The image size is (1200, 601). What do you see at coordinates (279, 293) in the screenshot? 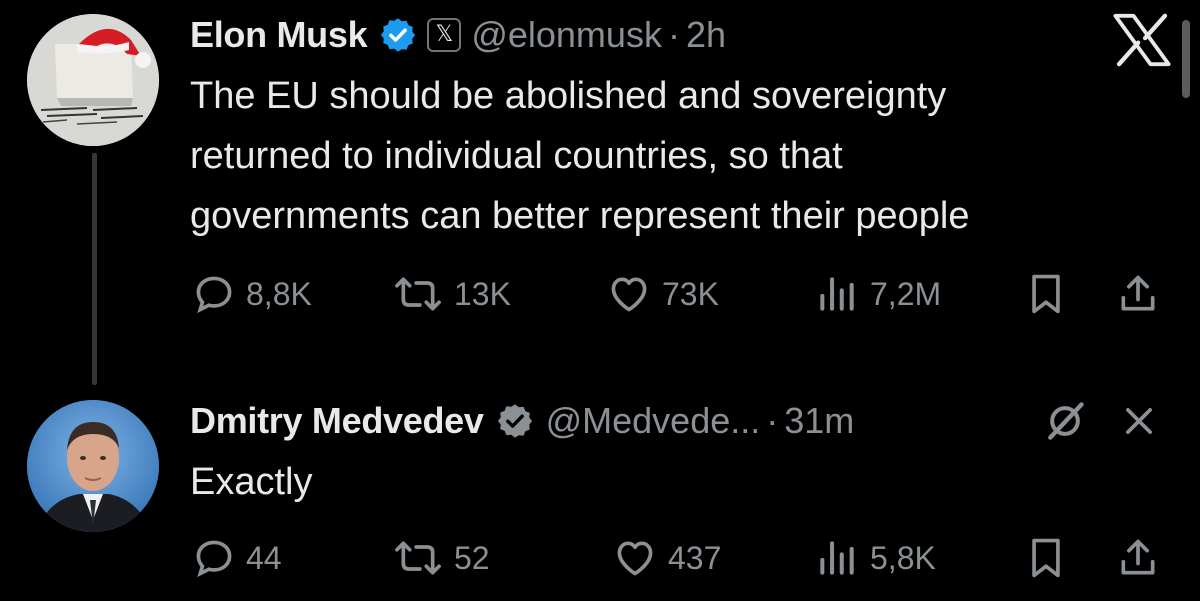
I see `reply-count: 8,8K` at bounding box center [279, 293].